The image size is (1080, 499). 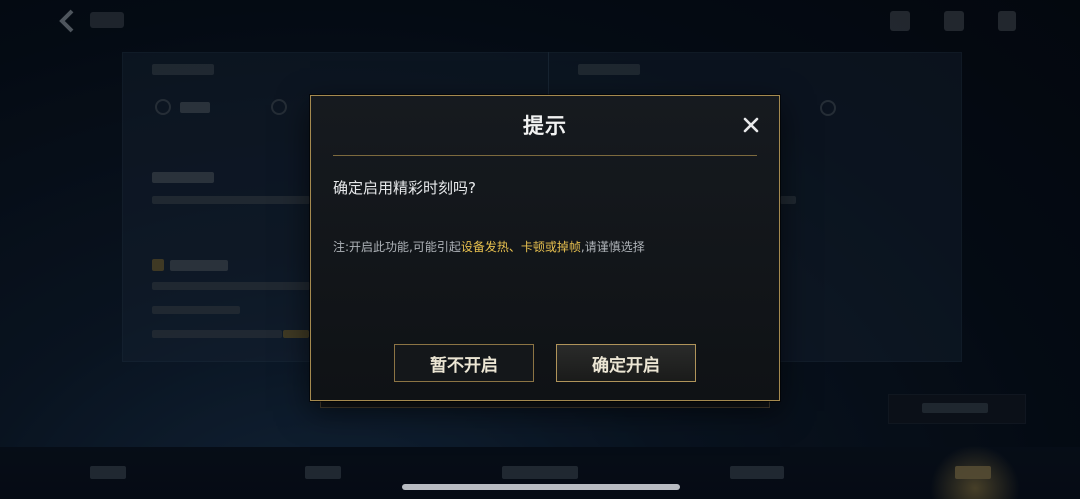 What do you see at coordinates (397, 247) in the screenshot?
I see `note-prefix: 注:开启此功能,可能引起` at bounding box center [397, 247].